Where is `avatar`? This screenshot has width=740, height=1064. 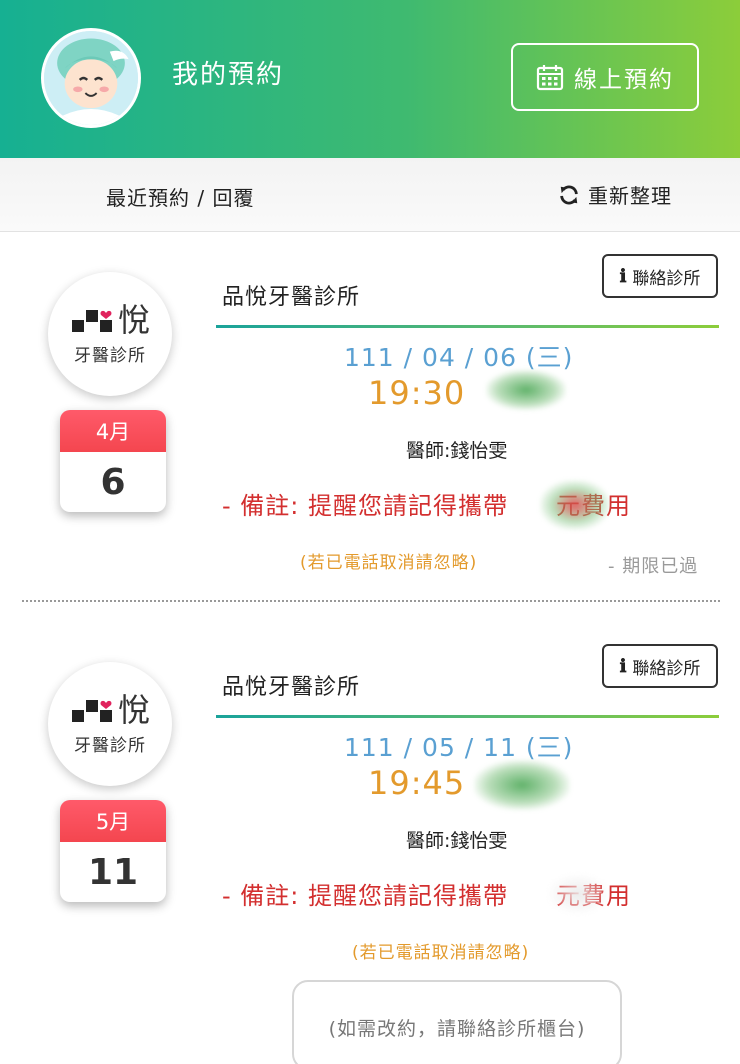
avatar is located at coordinates (91, 78).